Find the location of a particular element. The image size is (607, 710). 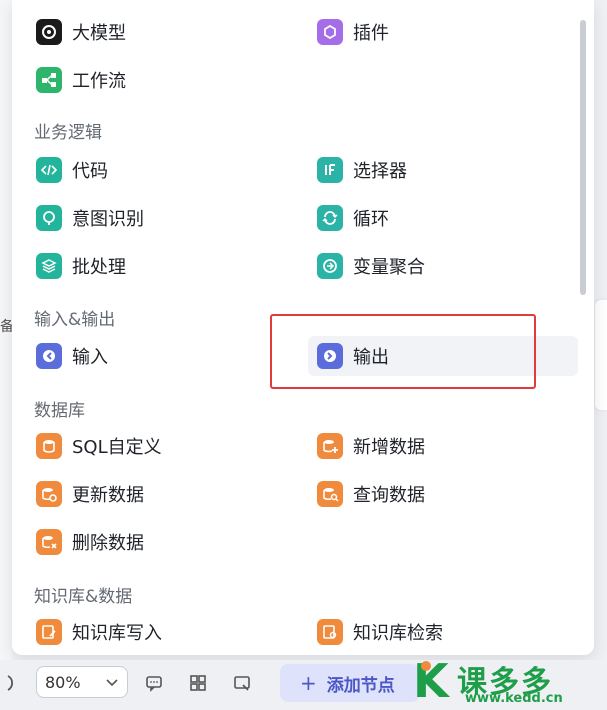

toolbar-partial-control-icon is located at coordinates (14, 683).